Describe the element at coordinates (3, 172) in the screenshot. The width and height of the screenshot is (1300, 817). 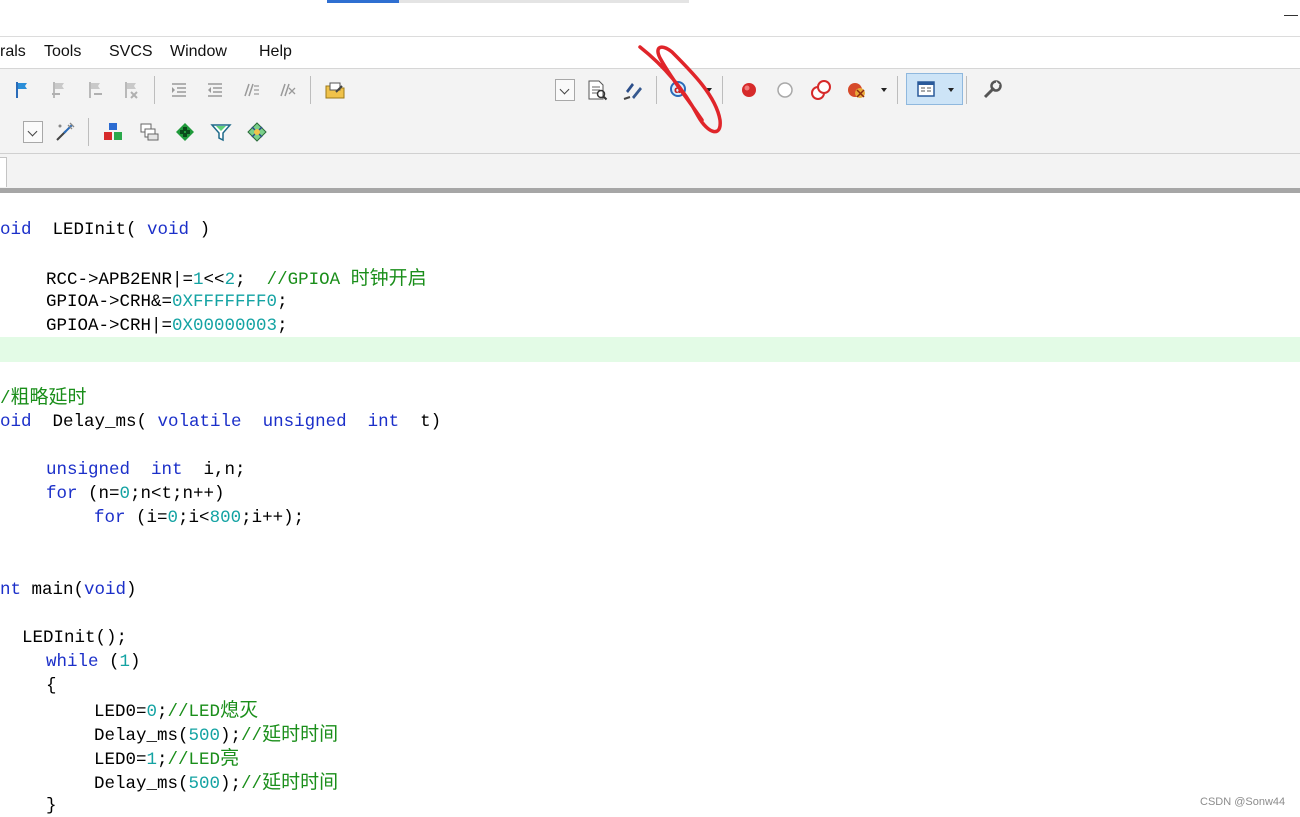
I see `file-tab` at that location.